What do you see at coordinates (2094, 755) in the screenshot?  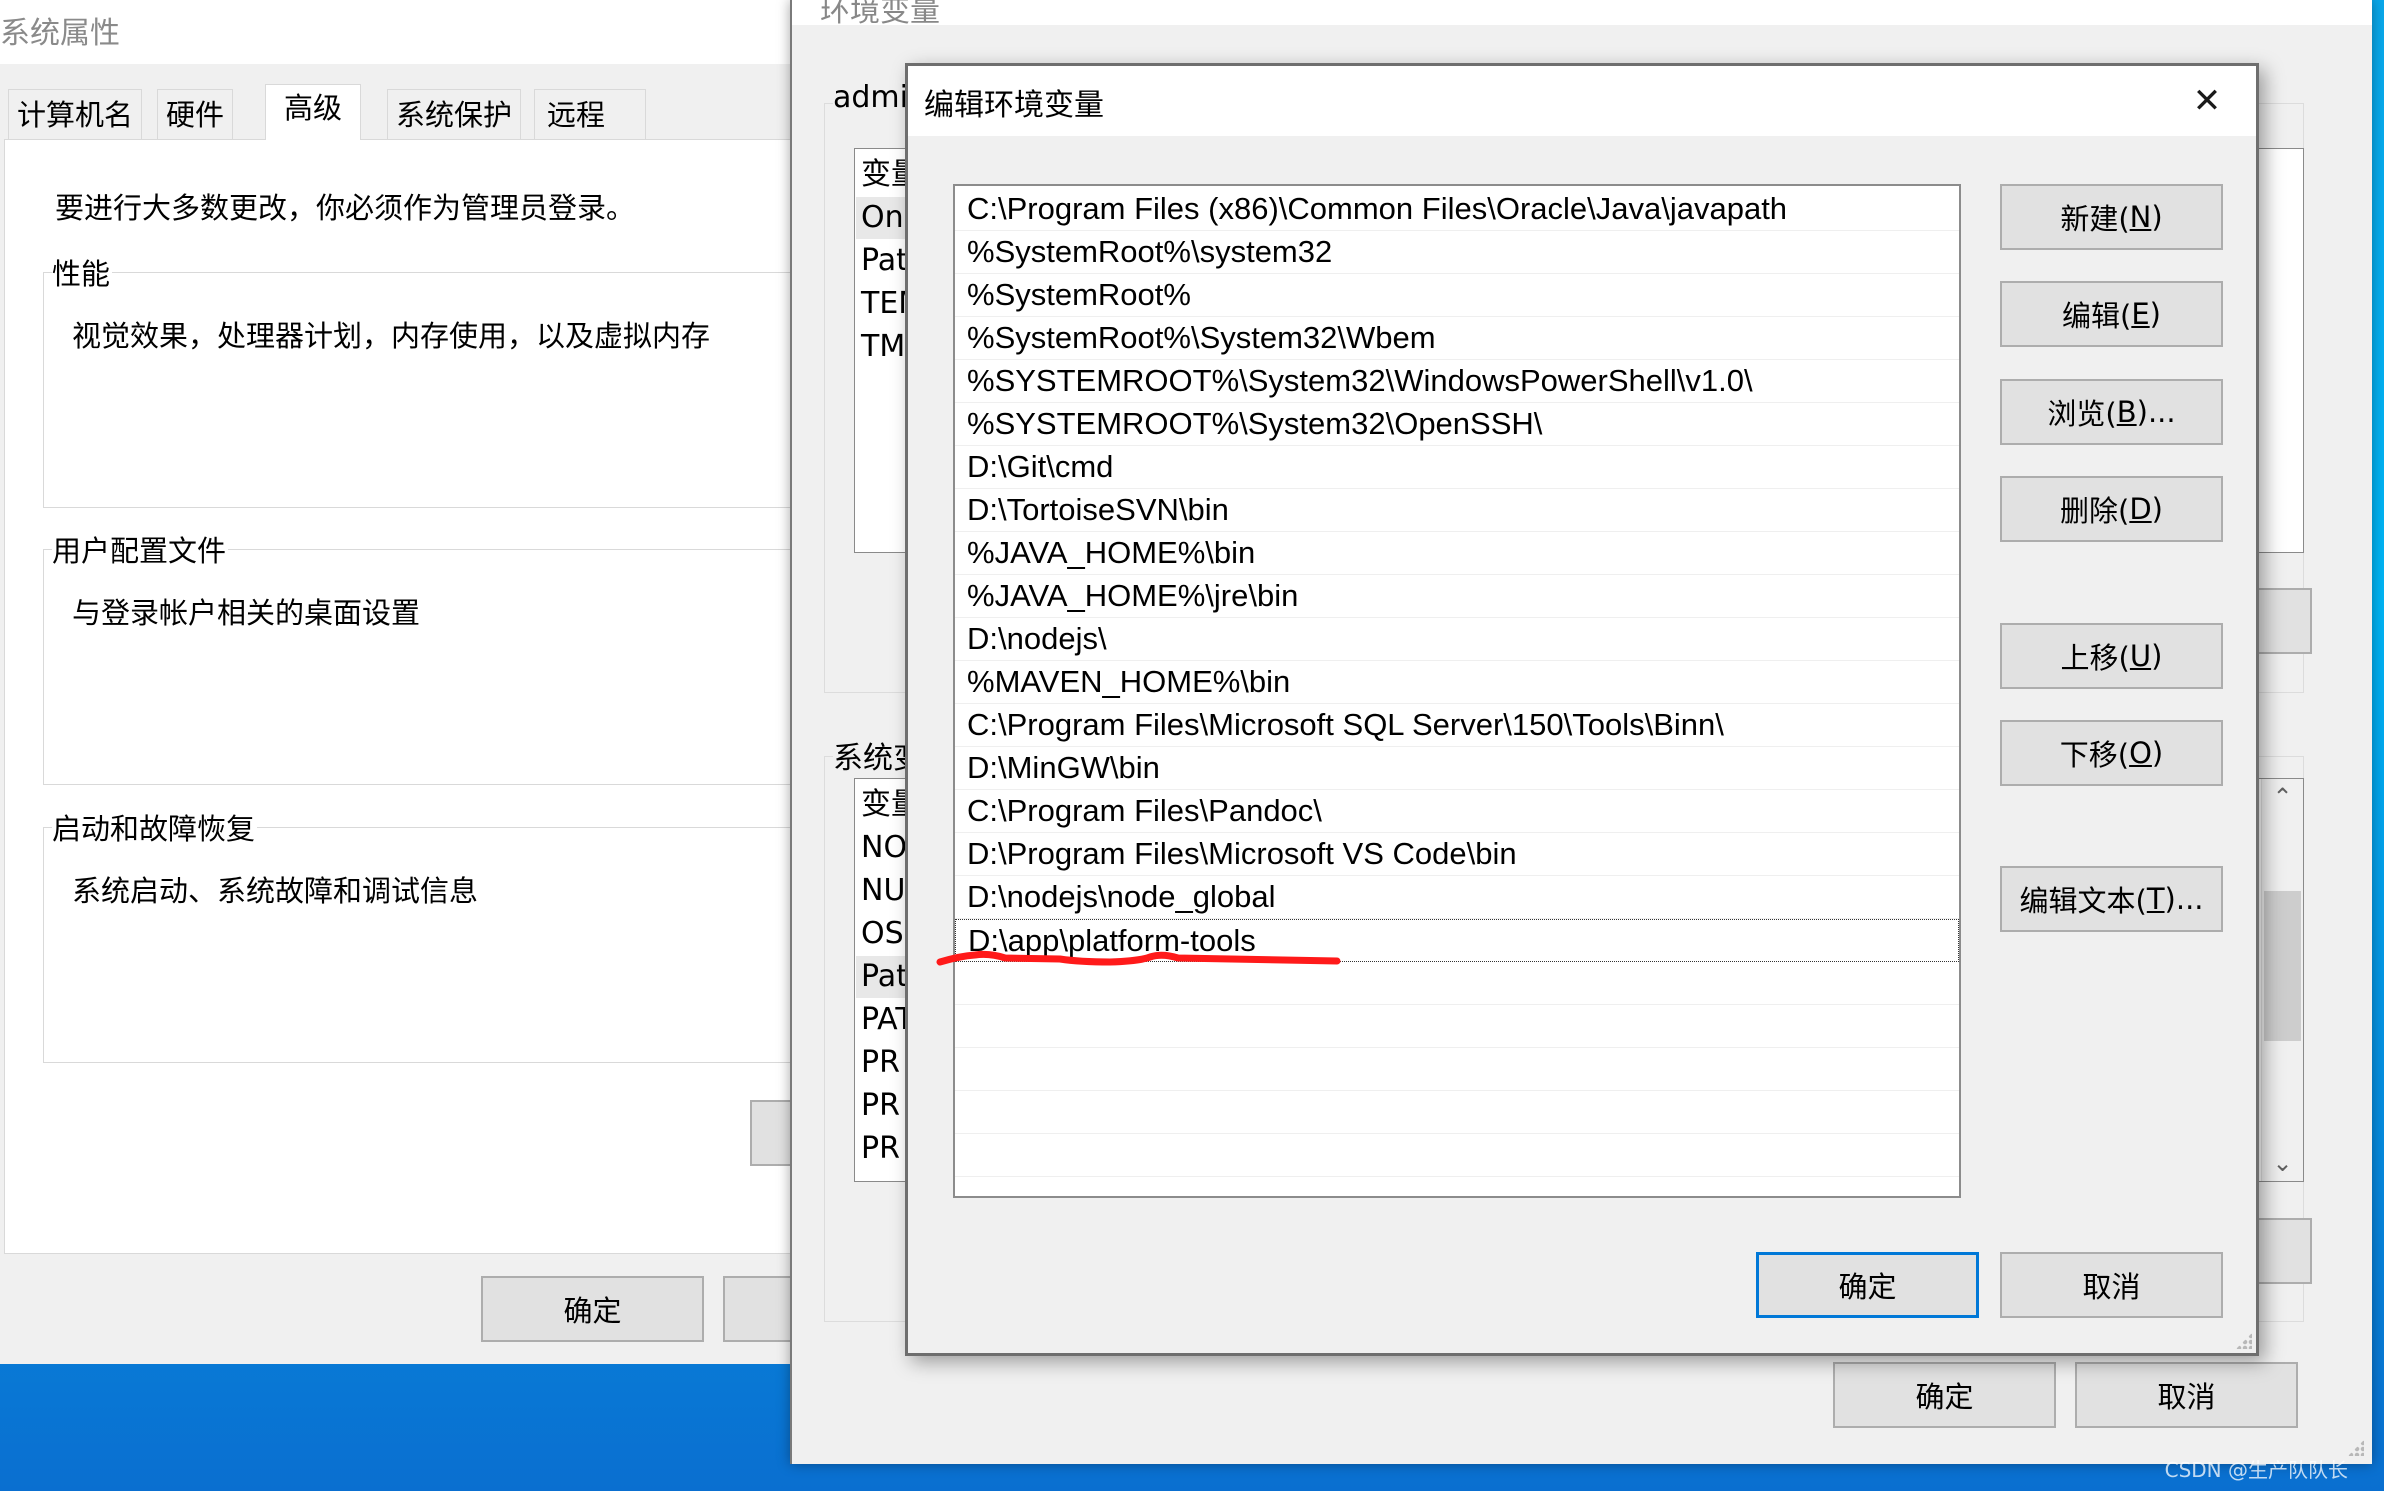 I see `button-label: 下移(` at bounding box center [2094, 755].